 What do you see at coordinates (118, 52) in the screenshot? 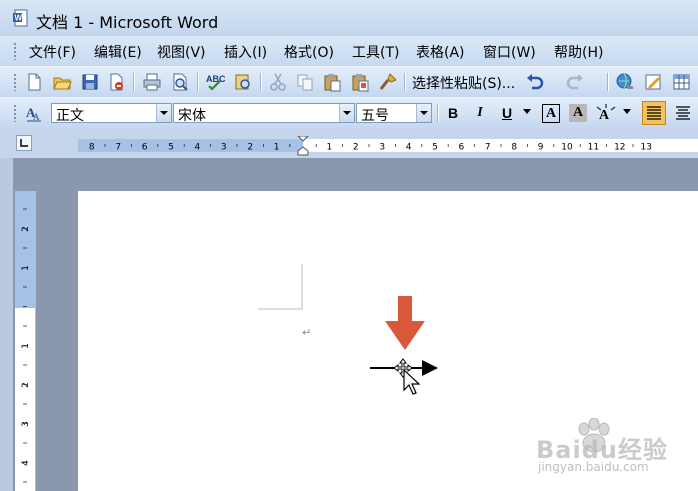
I see `menu-edit: 编辑(E)` at bounding box center [118, 52].